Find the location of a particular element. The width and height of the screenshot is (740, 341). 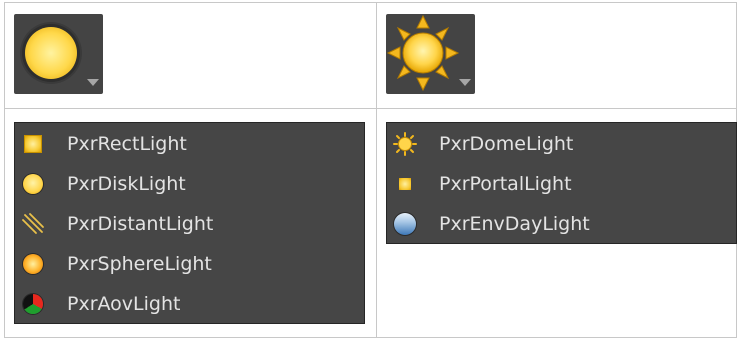

disk-light-shelf-button is located at coordinates (58, 54).